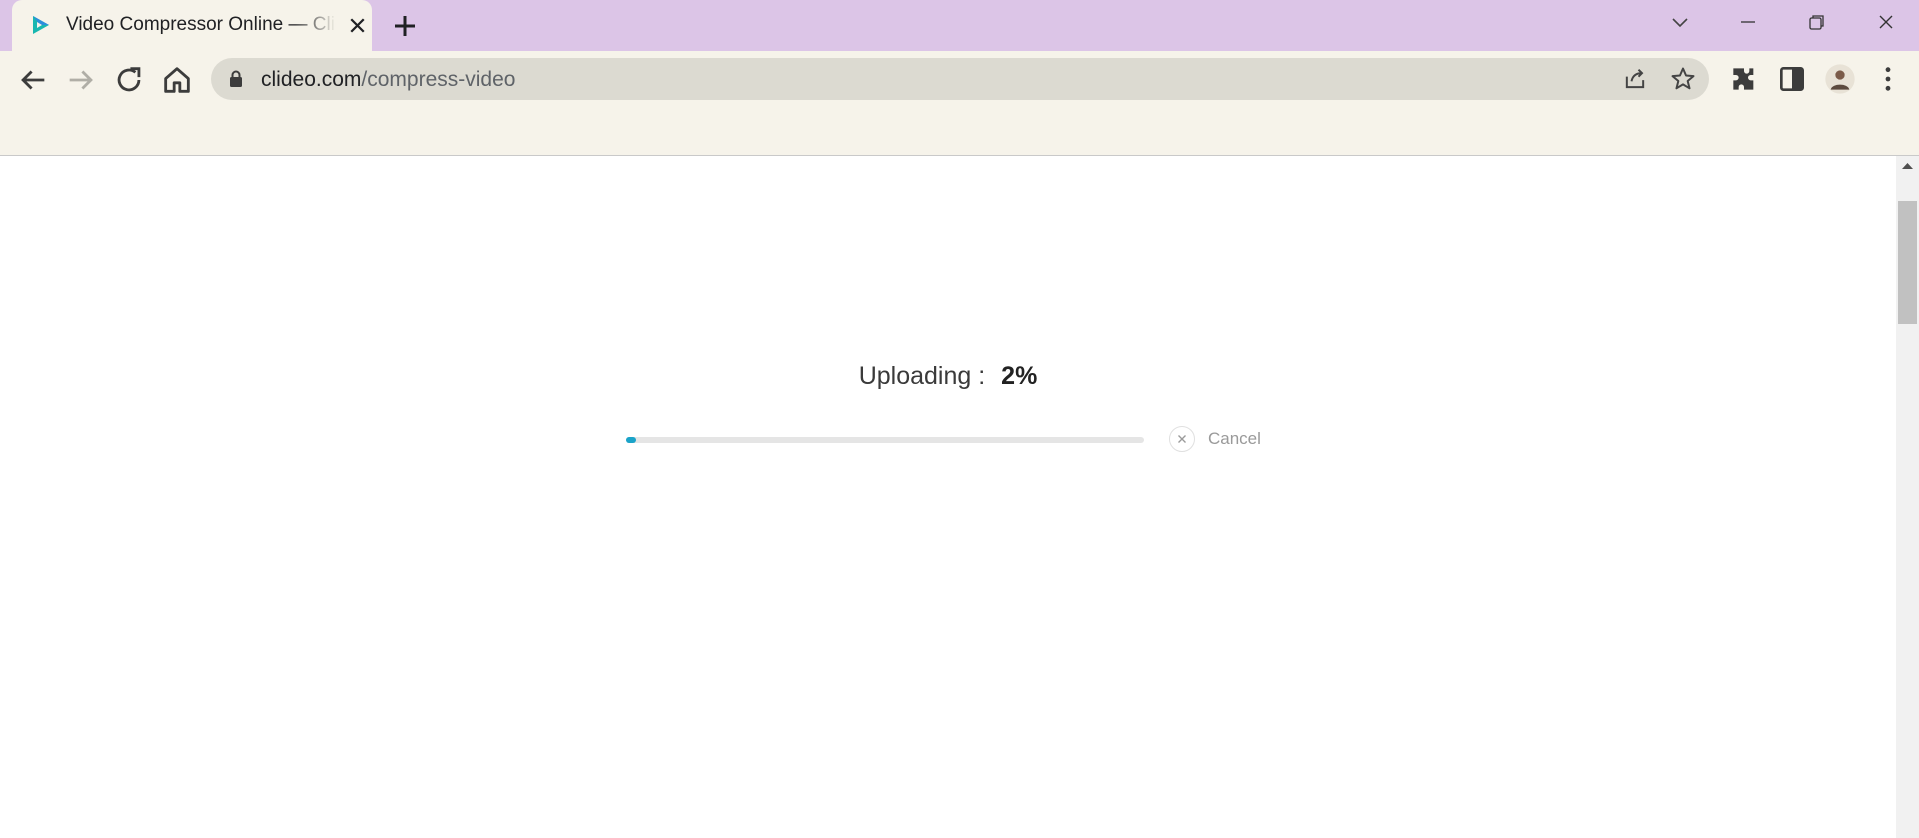  What do you see at coordinates (885, 440) in the screenshot?
I see `upload-progress-bar` at bounding box center [885, 440].